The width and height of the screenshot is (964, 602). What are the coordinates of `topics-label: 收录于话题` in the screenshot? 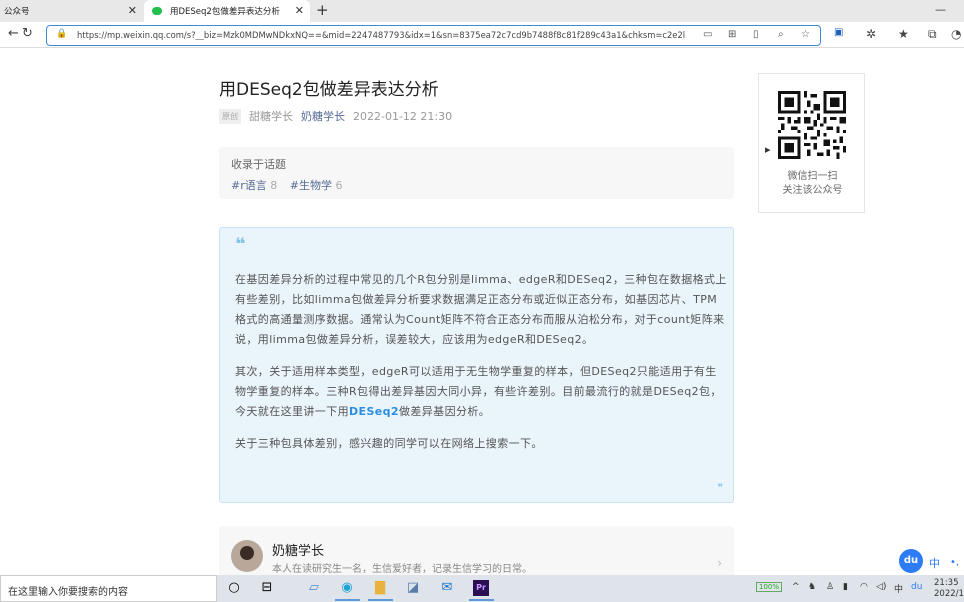 It's located at (258, 164).